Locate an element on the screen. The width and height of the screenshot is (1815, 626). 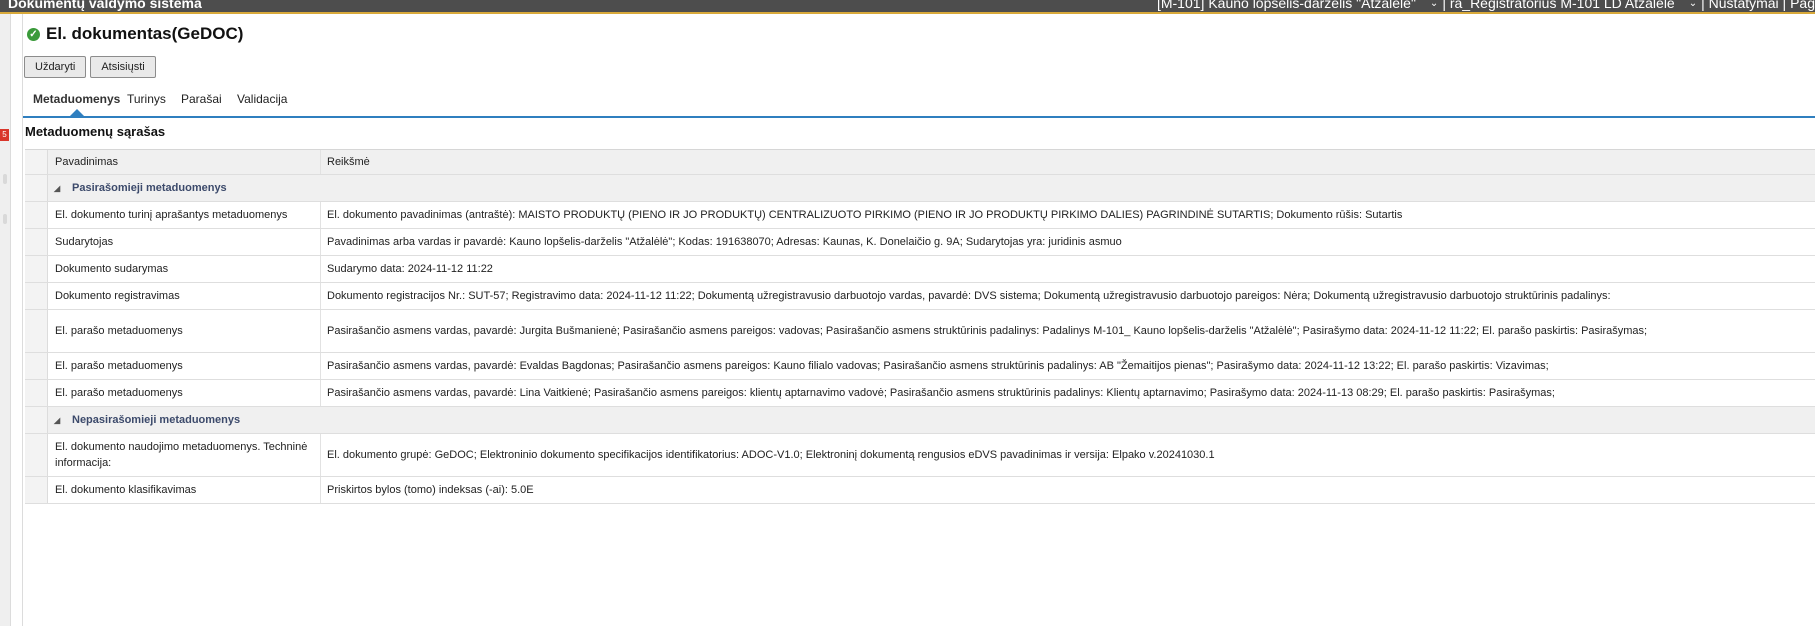
group-title: Pasirašomieji metaduomenys is located at coordinates (149, 188).